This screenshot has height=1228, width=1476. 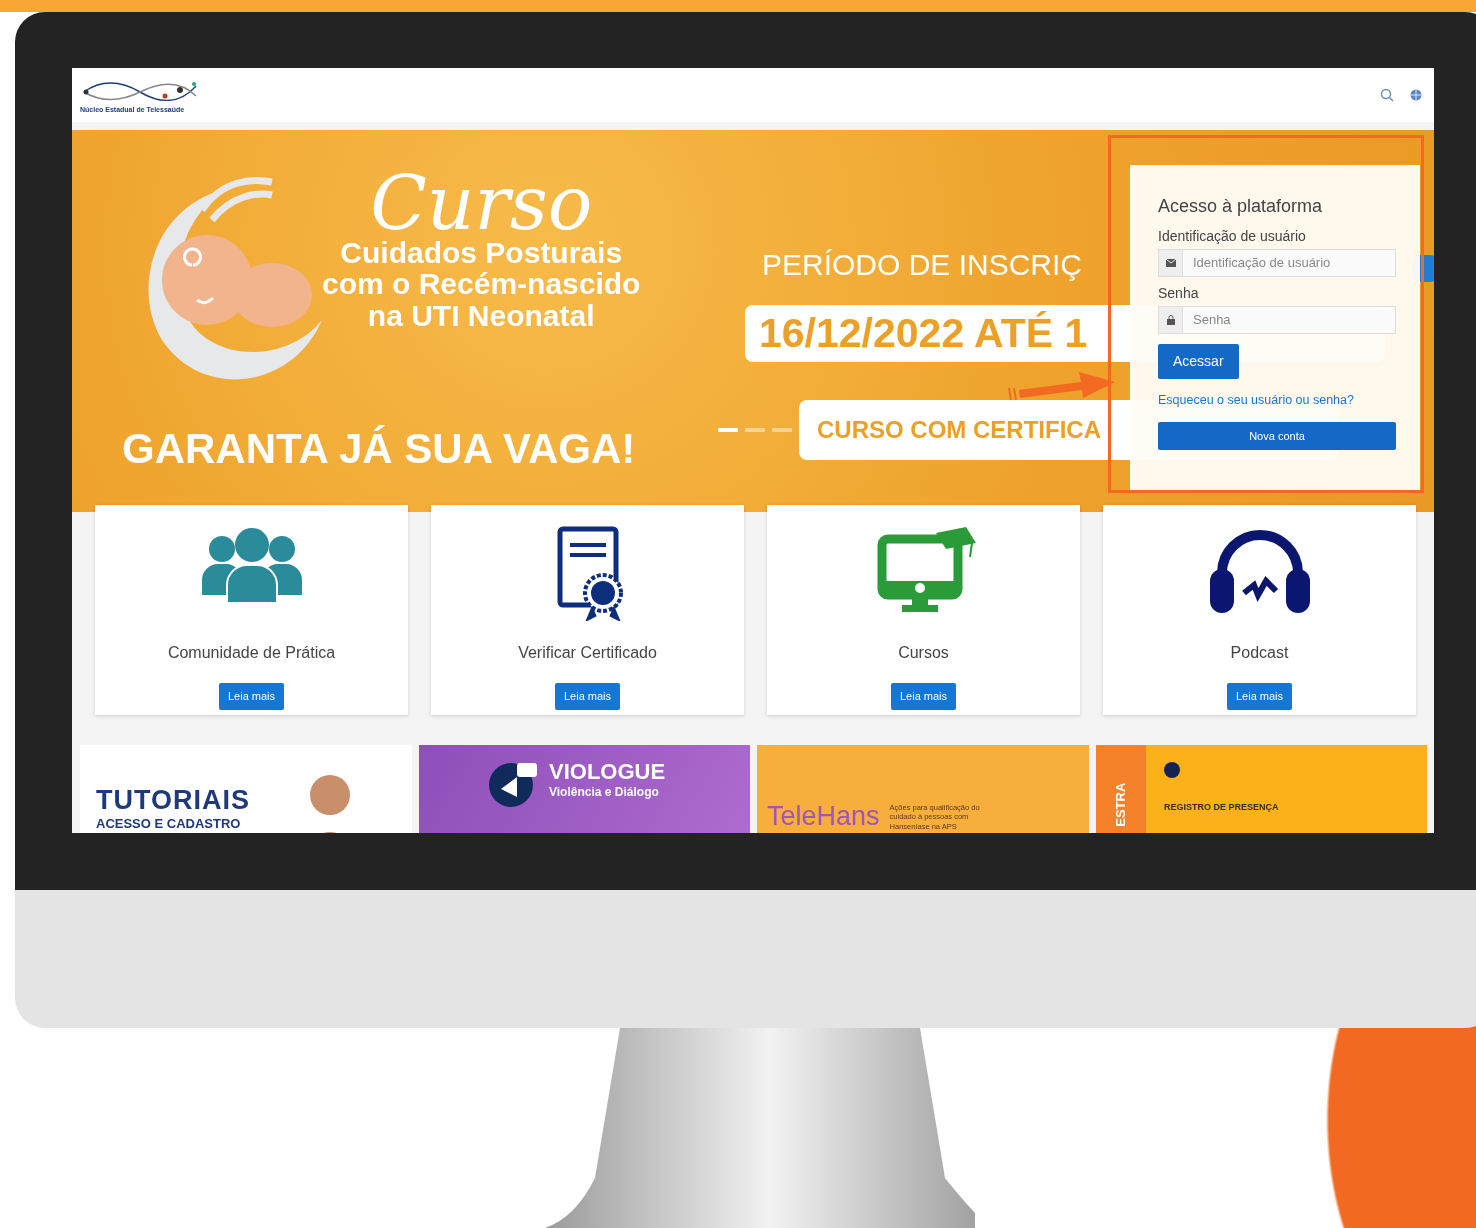 What do you see at coordinates (959, 430) in the screenshot?
I see `certificate-text: CURSO COM CERTIFICA` at bounding box center [959, 430].